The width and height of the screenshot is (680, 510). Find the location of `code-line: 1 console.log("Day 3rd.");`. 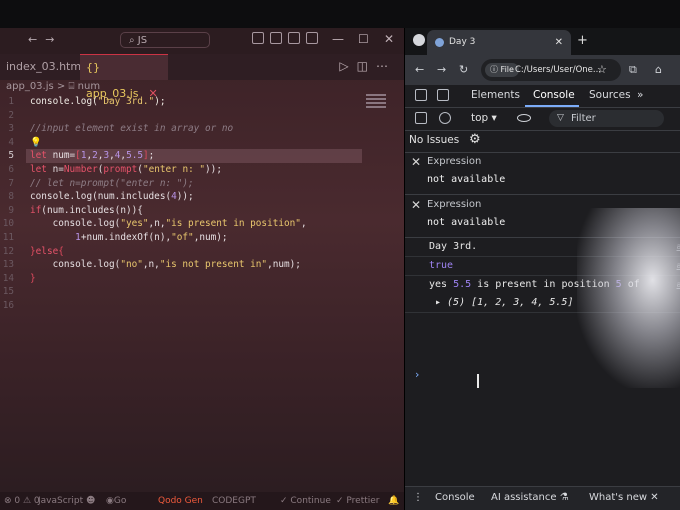

code-line: 1 console.log("Day 3rd."); is located at coordinates (87, 101).